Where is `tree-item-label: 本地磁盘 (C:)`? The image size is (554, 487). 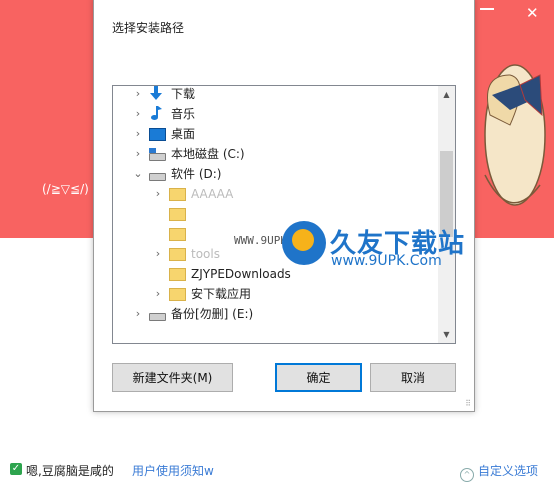
tree-item-label: 本地磁盘 (C:) is located at coordinates (208, 154).